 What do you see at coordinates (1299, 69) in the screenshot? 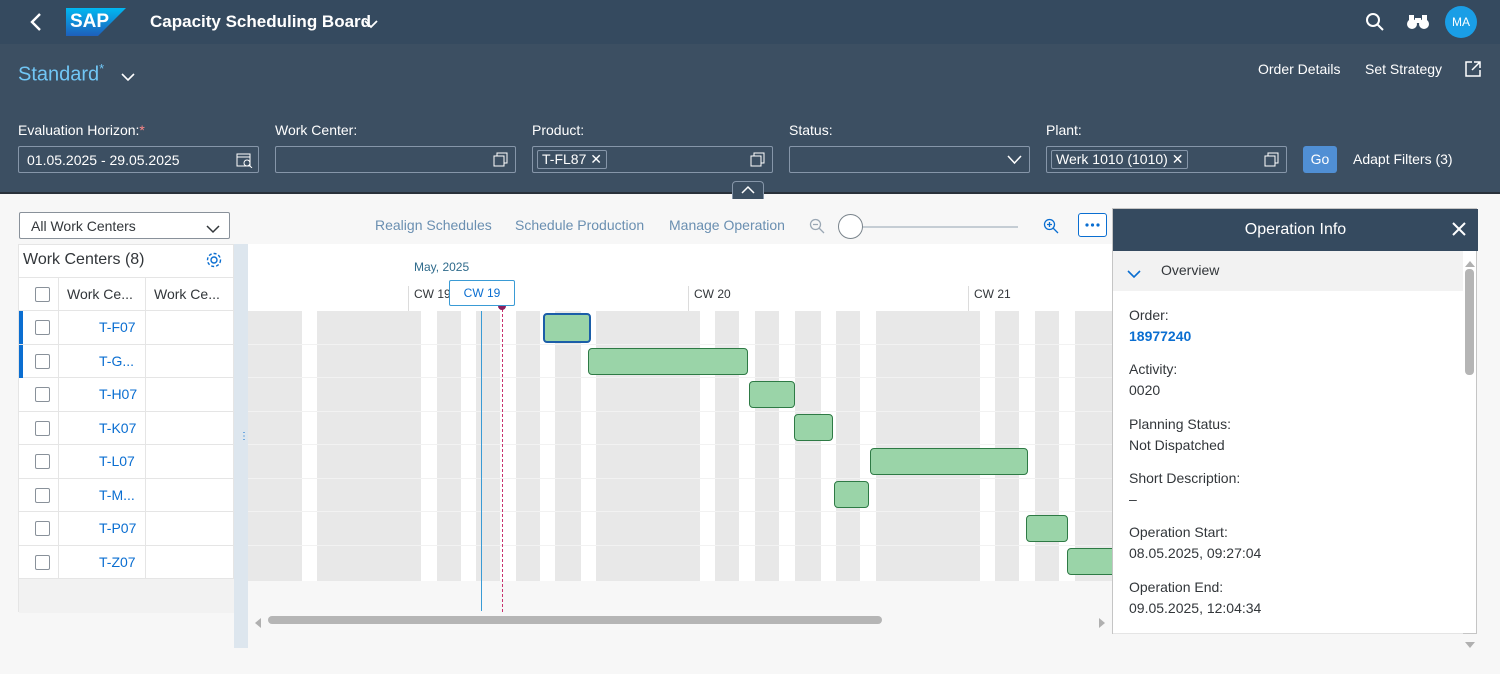
I see `order-details-button: Order Details` at bounding box center [1299, 69].